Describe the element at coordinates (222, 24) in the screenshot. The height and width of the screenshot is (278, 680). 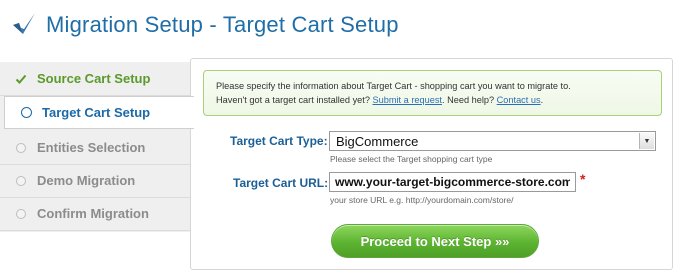
I see `page-title: Migration Setup - Target Cart Setup` at that location.